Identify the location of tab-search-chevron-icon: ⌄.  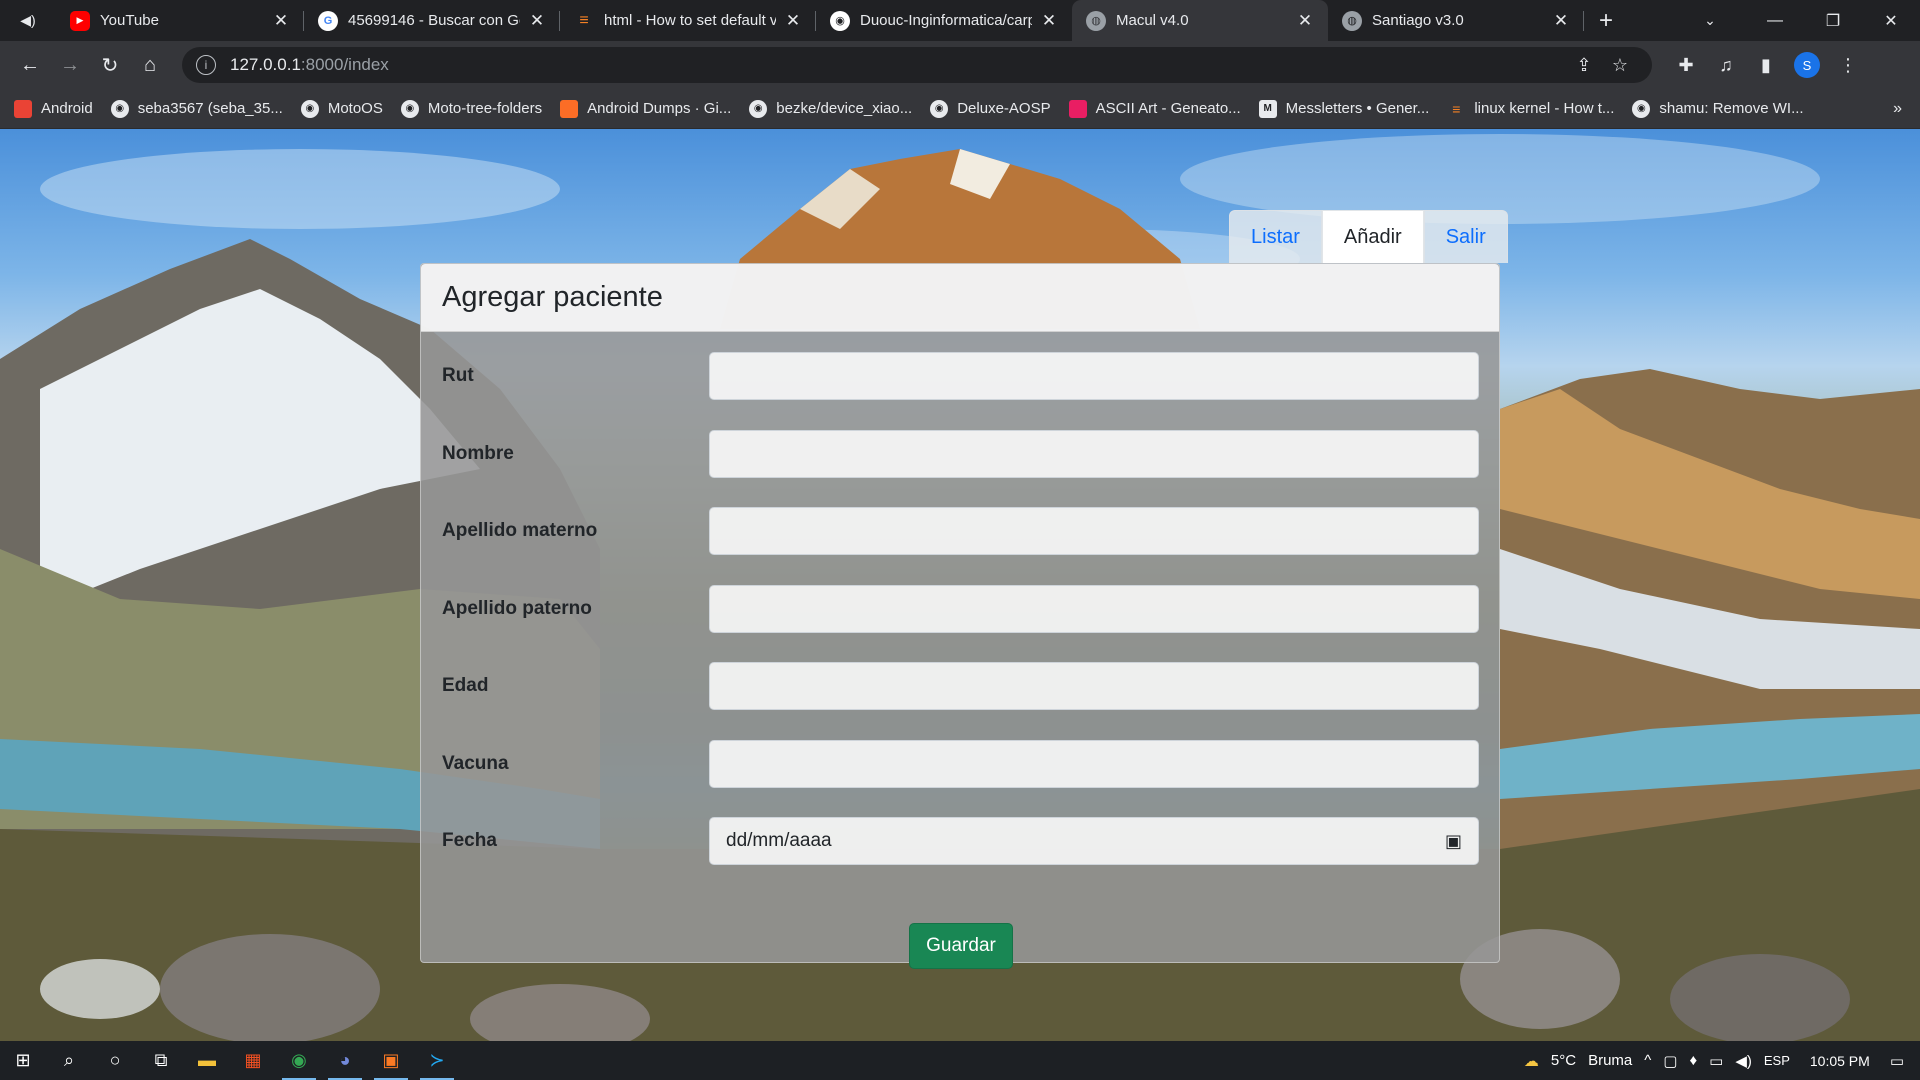
(1710, 20).